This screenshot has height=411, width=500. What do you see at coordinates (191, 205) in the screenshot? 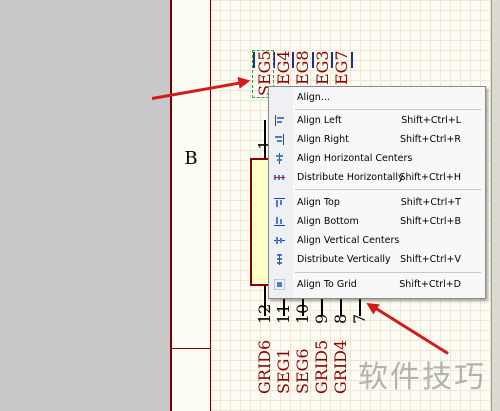
I see `zone-strip` at bounding box center [191, 205].